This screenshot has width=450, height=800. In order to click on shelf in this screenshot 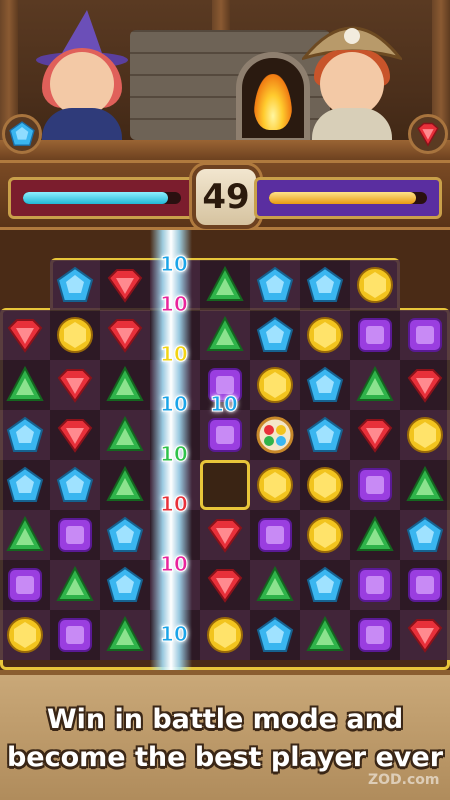, I will do `click(225, 150)`.